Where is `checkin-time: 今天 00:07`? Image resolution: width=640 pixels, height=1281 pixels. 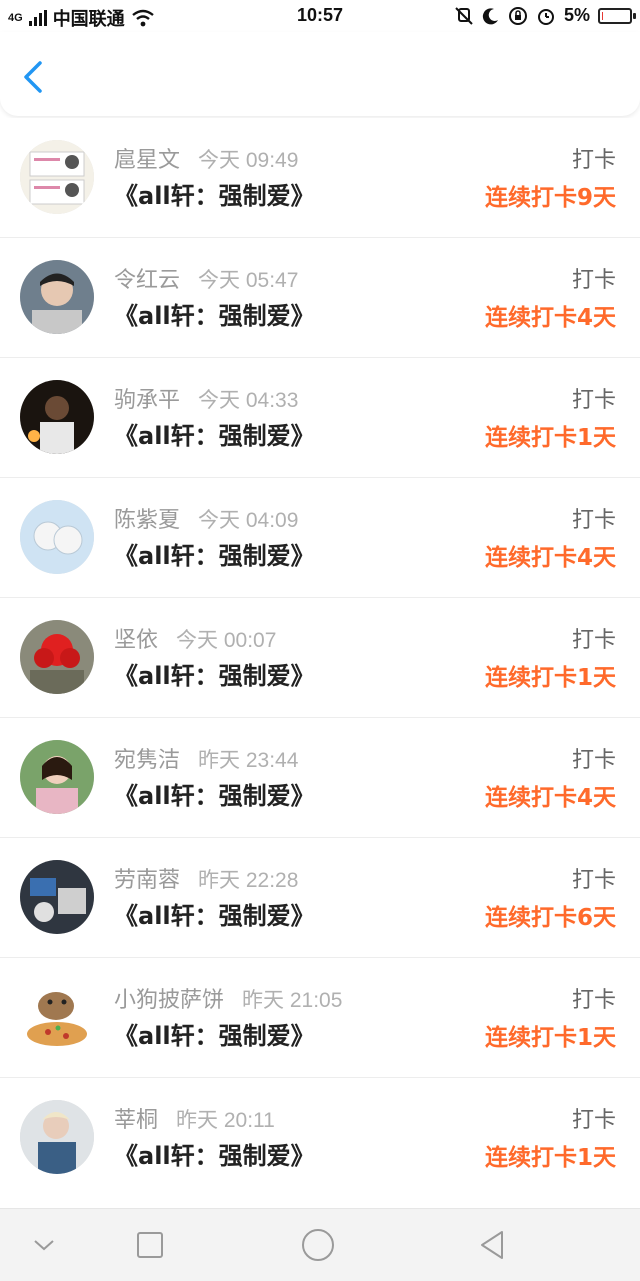 checkin-time: 今天 00:07 is located at coordinates (226, 640).